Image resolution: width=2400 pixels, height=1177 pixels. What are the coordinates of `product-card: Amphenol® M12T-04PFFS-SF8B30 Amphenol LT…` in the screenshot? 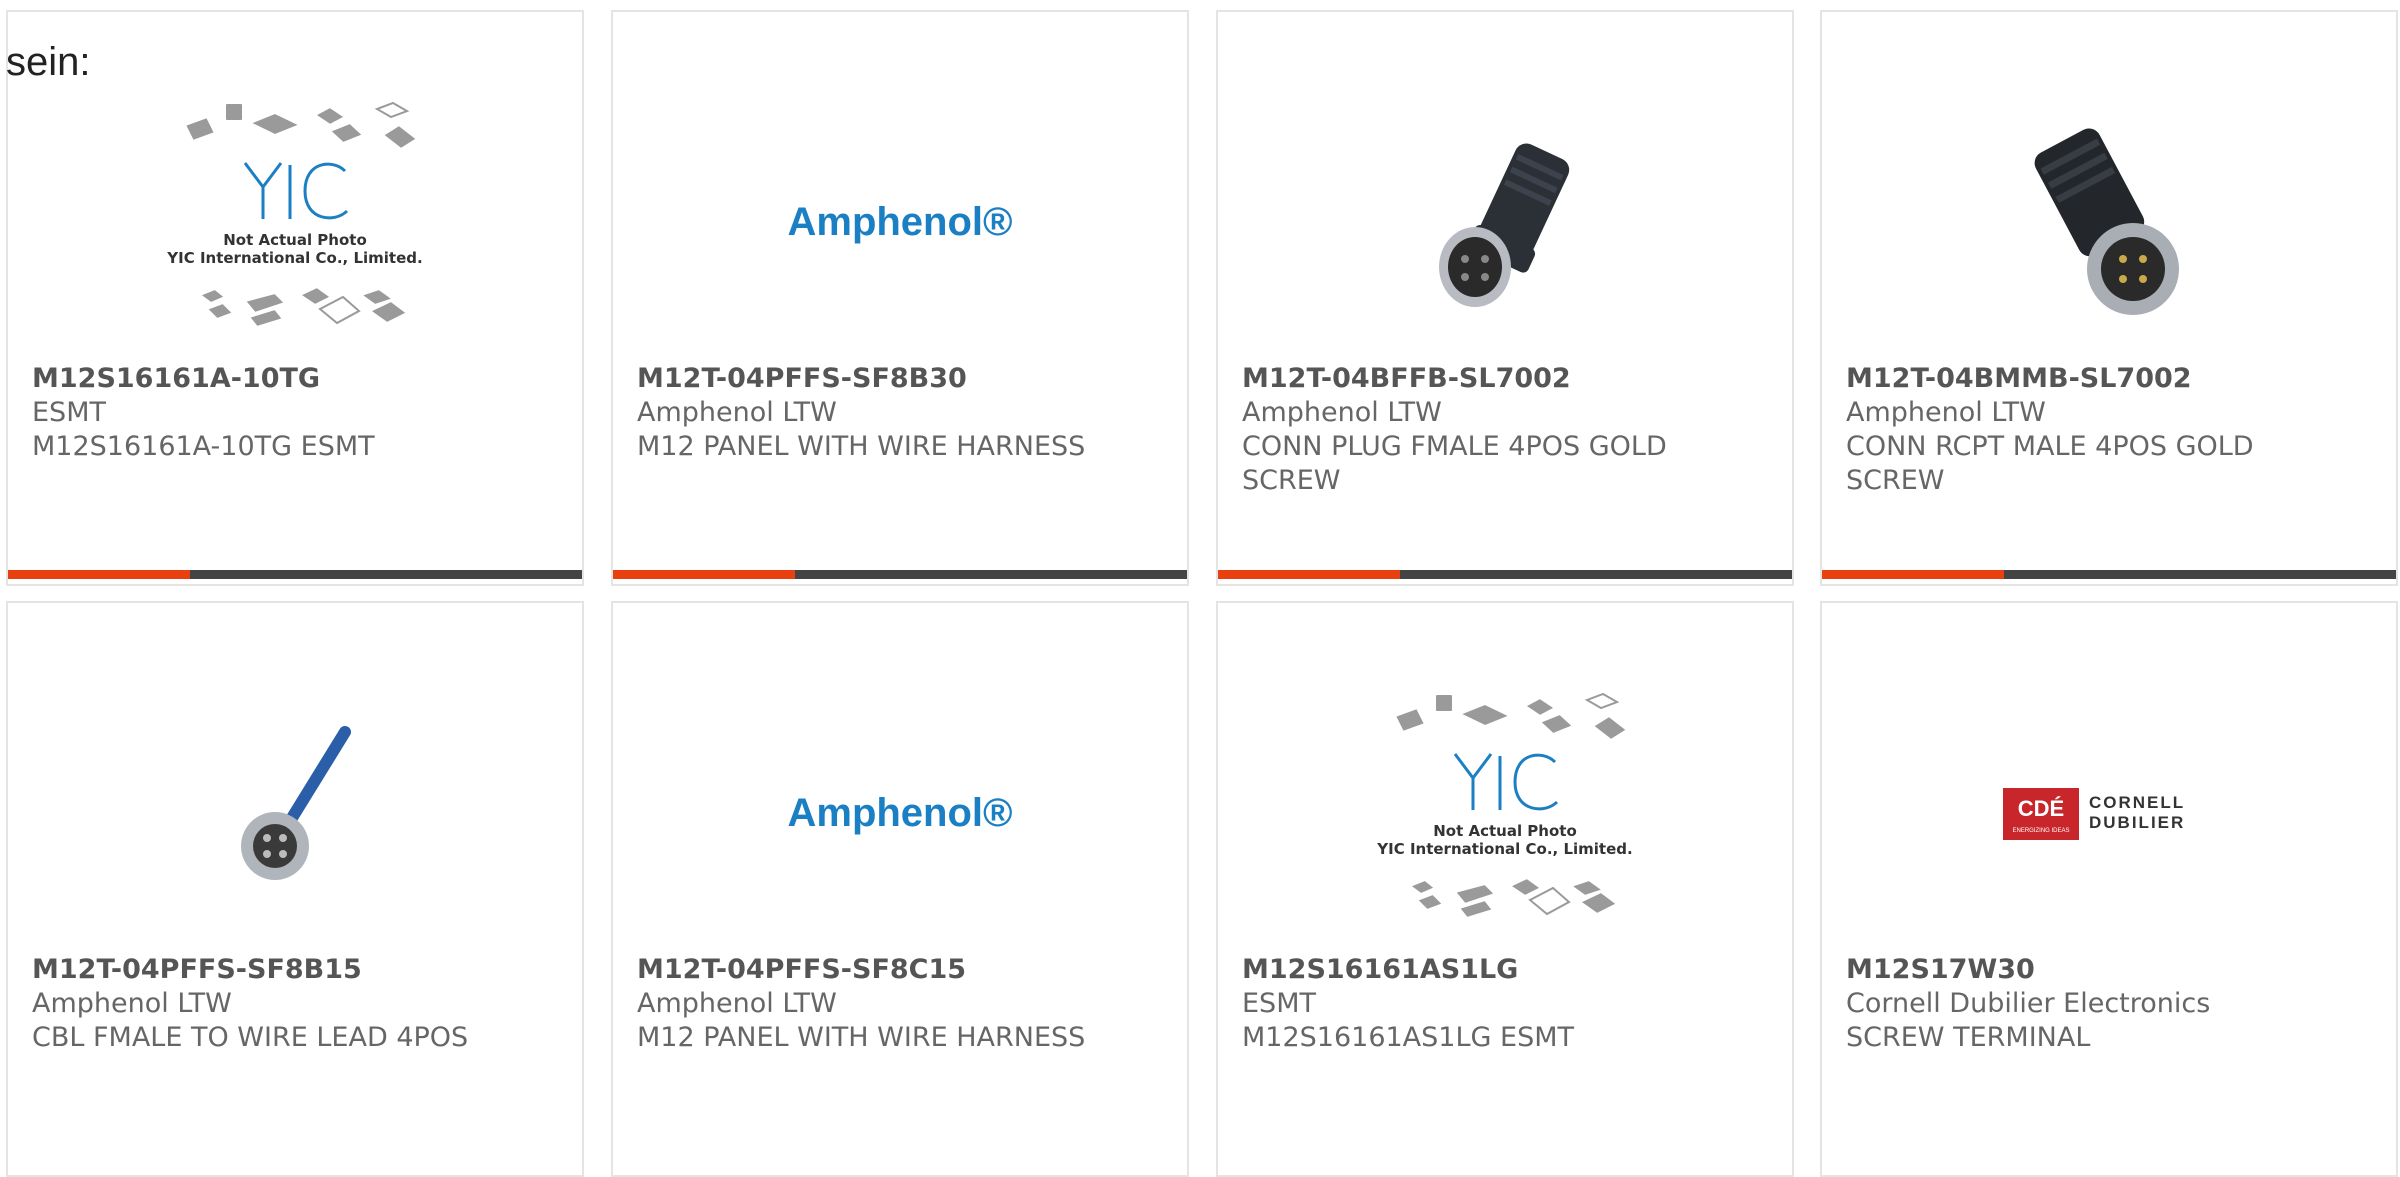 It's located at (900, 298).